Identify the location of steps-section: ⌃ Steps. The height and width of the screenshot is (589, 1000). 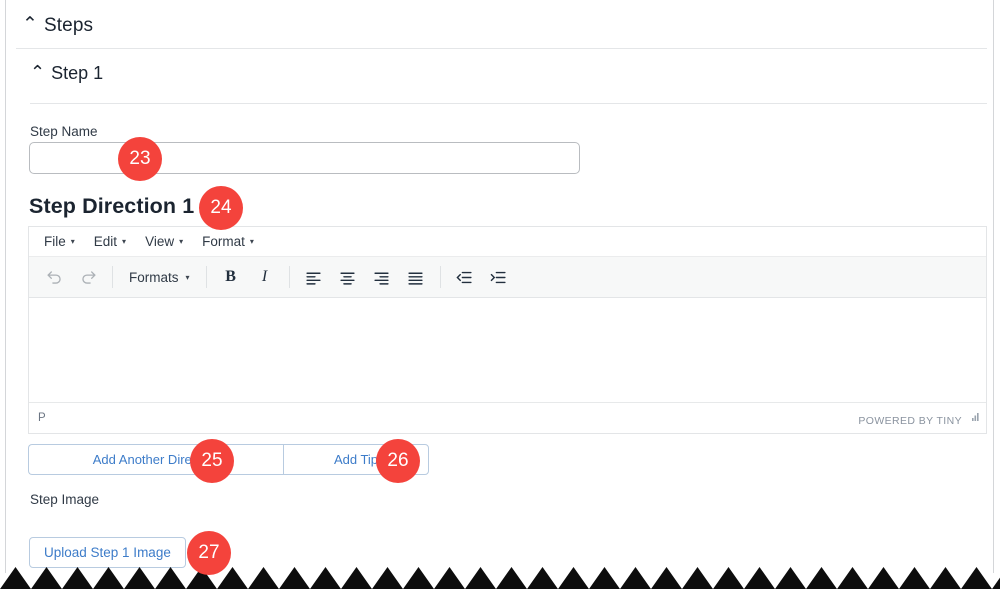
(499, 24).